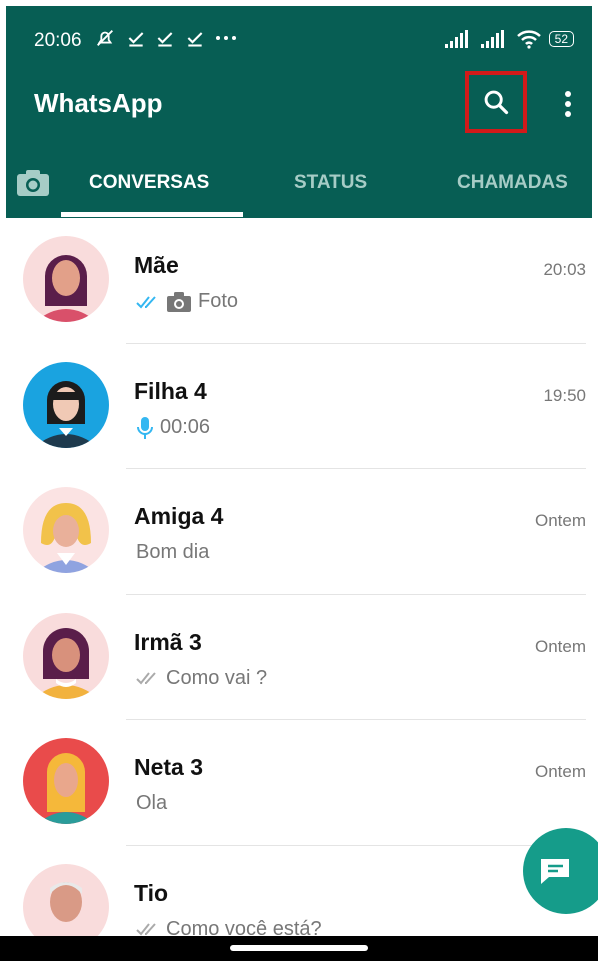 The height and width of the screenshot is (961, 598). What do you see at coordinates (226, 37) in the screenshot?
I see `more-dots-icon` at bounding box center [226, 37].